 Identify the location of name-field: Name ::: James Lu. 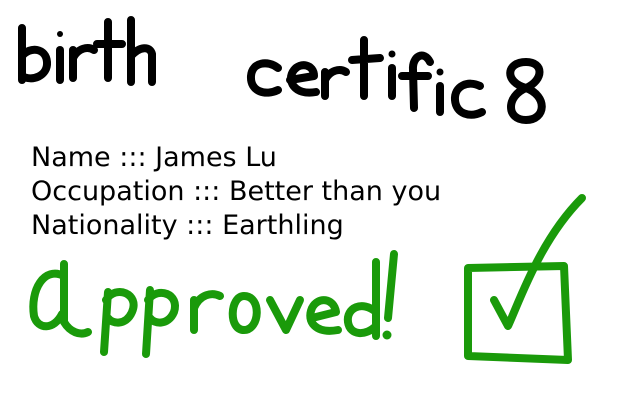
(154, 158).